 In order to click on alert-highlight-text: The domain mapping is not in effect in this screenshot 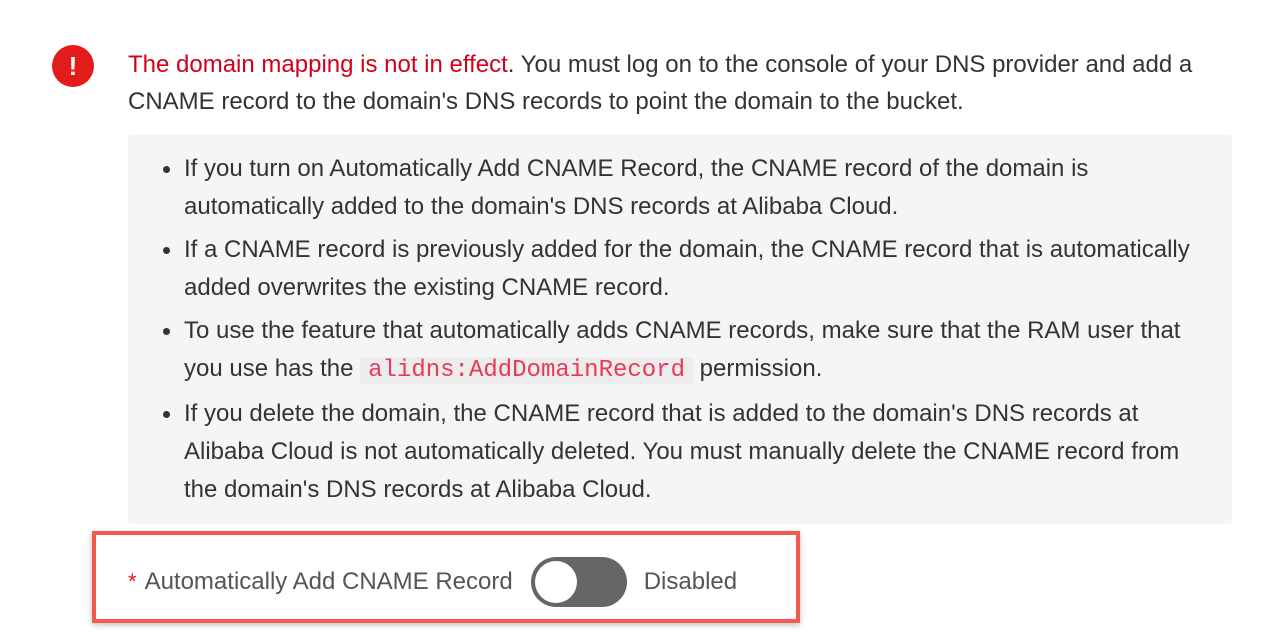, I will do `click(318, 64)`.